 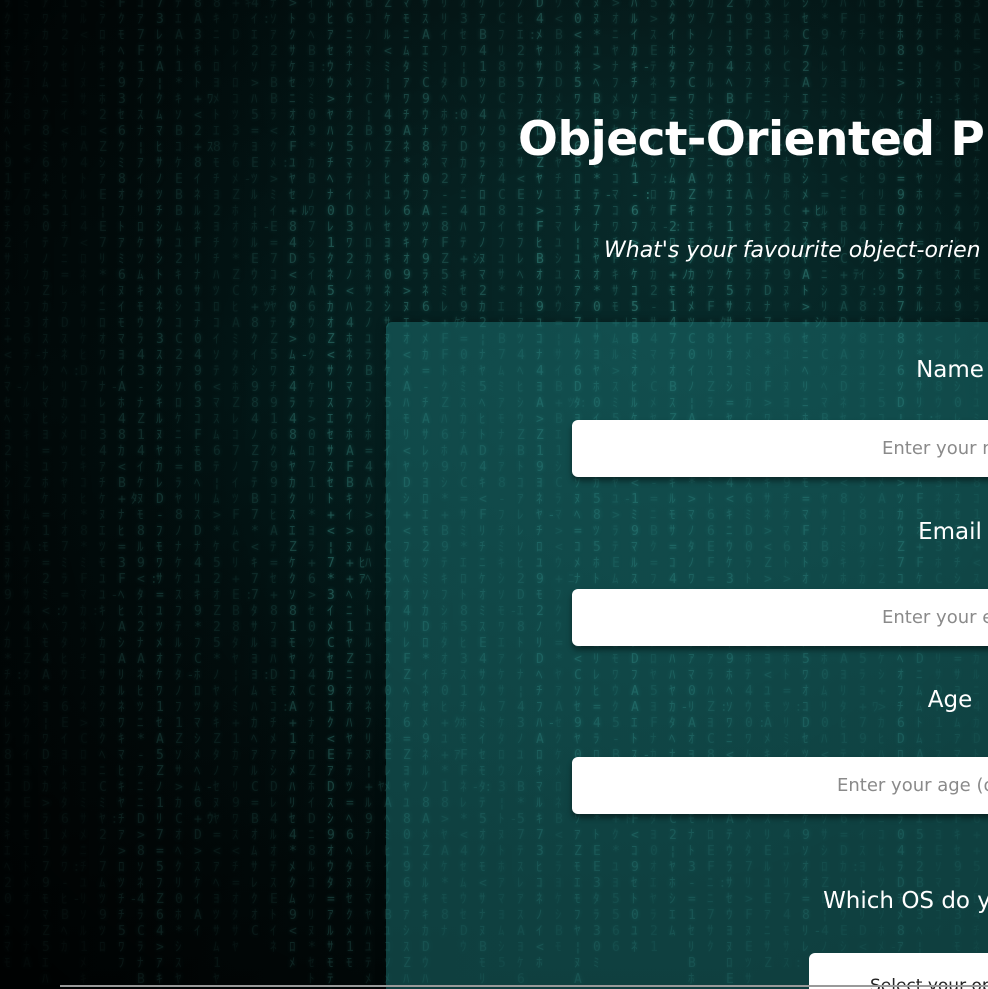 I want to click on age-input, so click(x=780, y=785).